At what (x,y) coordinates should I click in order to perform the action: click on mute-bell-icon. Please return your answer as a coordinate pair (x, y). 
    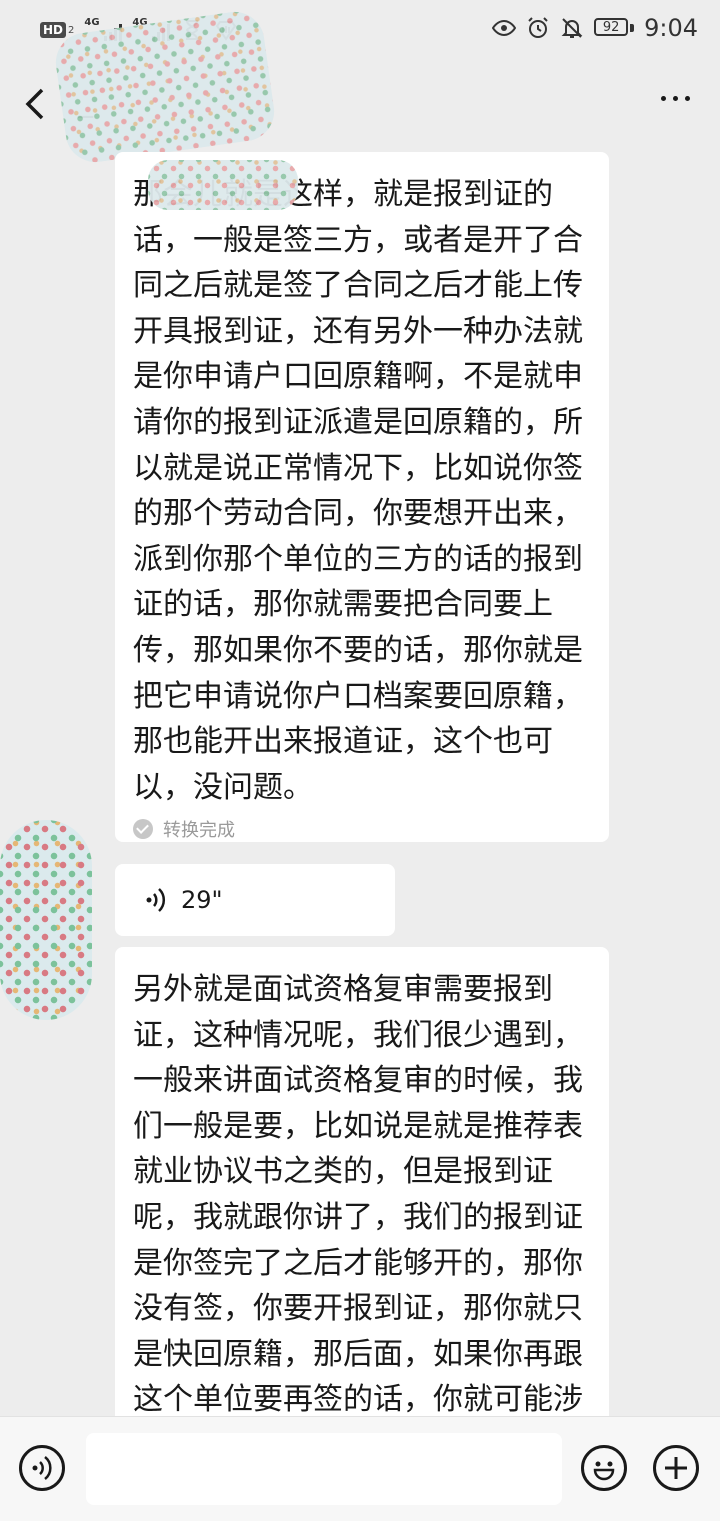
    Looking at the image, I should click on (572, 28).